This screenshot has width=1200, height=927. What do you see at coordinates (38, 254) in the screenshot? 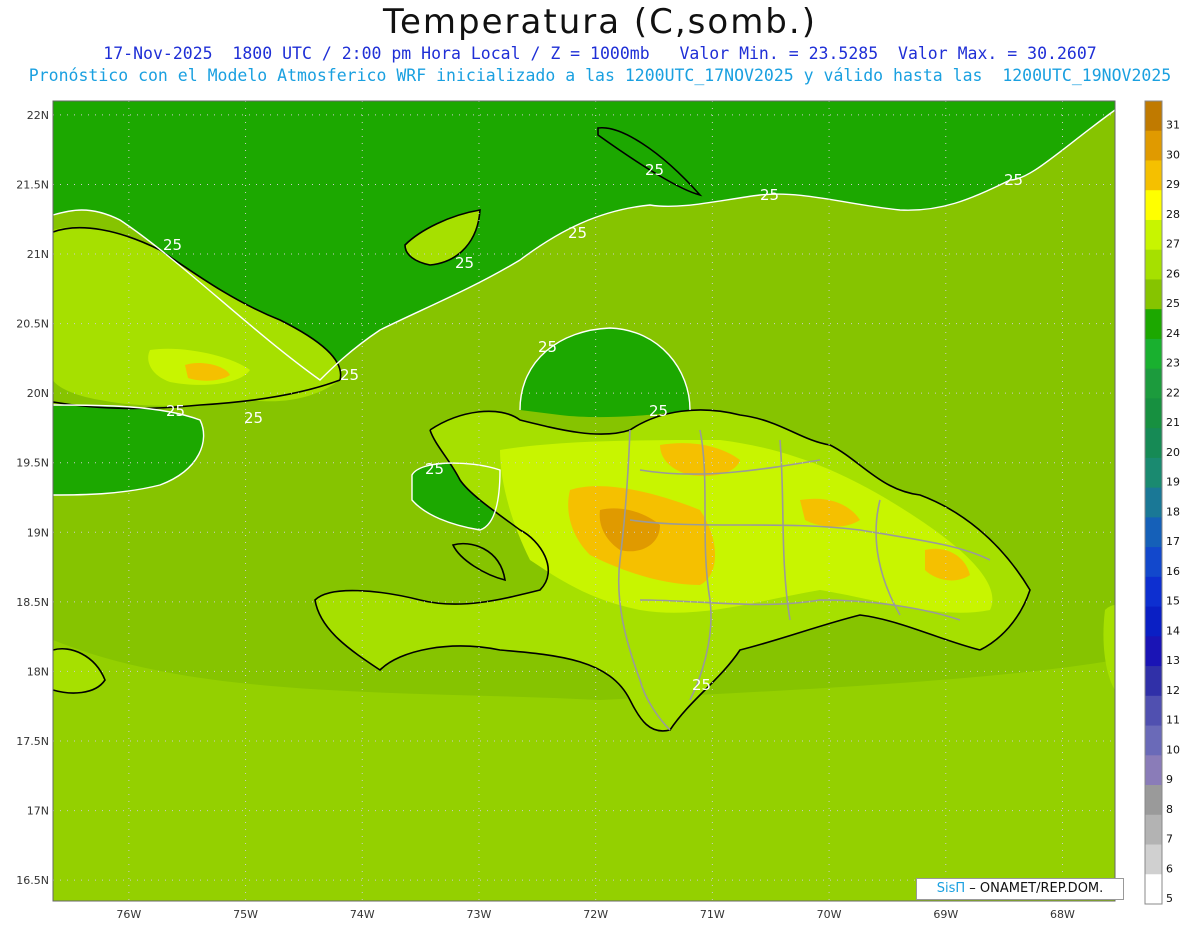
I see `lat-tick-label: 21N` at bounding box center [38, 254].